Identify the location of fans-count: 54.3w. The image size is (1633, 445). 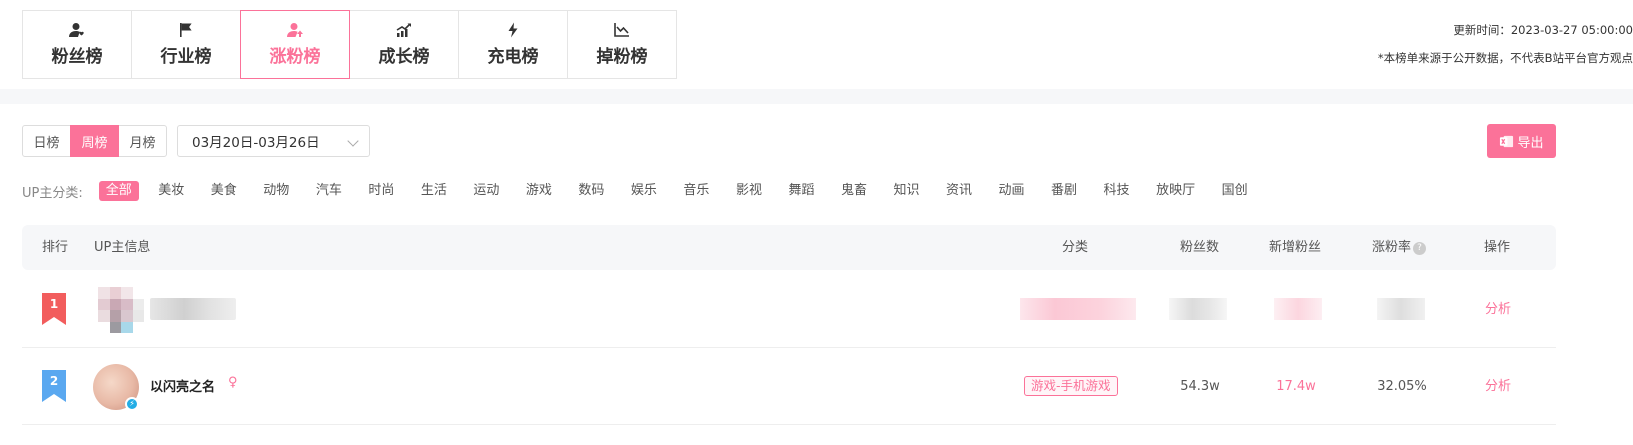
(1200, 386).